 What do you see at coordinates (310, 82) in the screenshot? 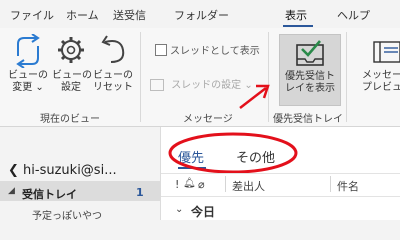
I see `show-focused-inbox-label: 優先受信ト レイを表示` at bounding box center [310, 82].